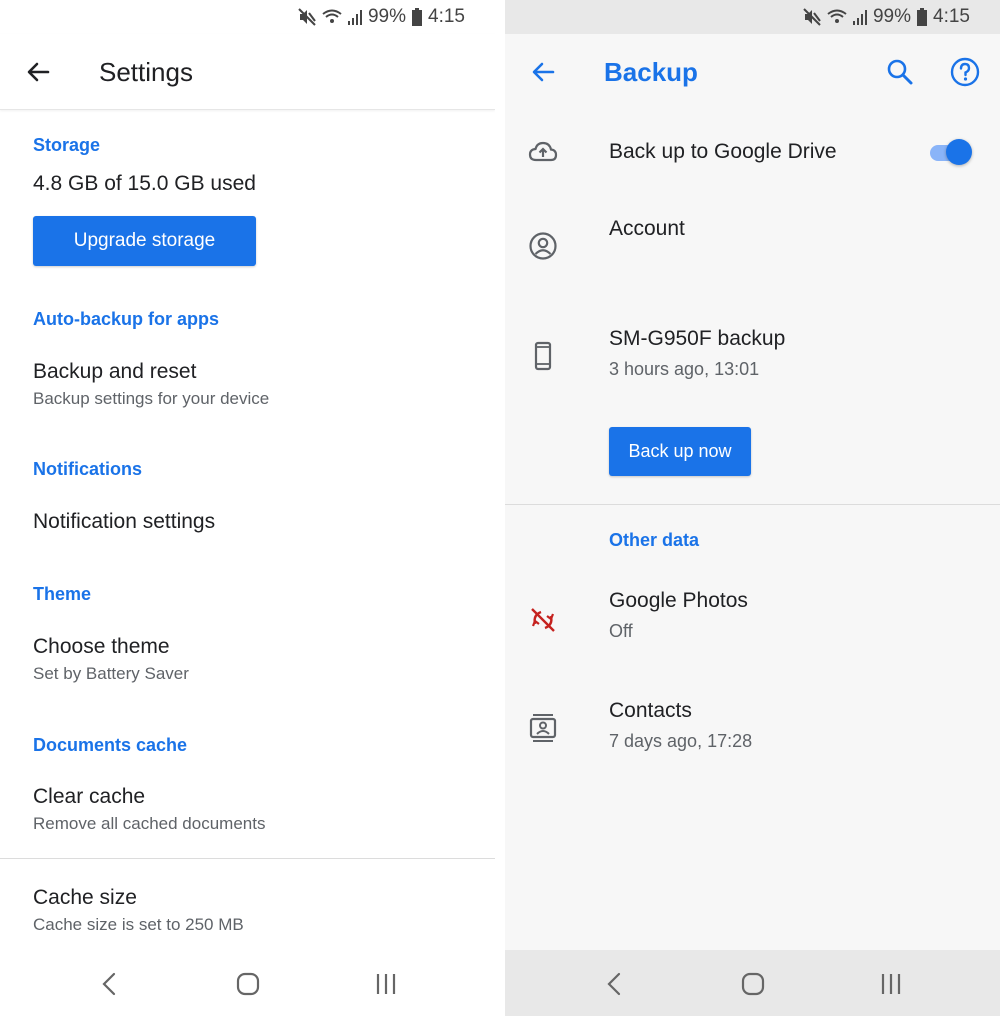 The height and width of the screenshot is (1016, 1000). I want to click on device-backup-row: SM-G950F backup 3 hours ago, 13:01, so click(752, 355).